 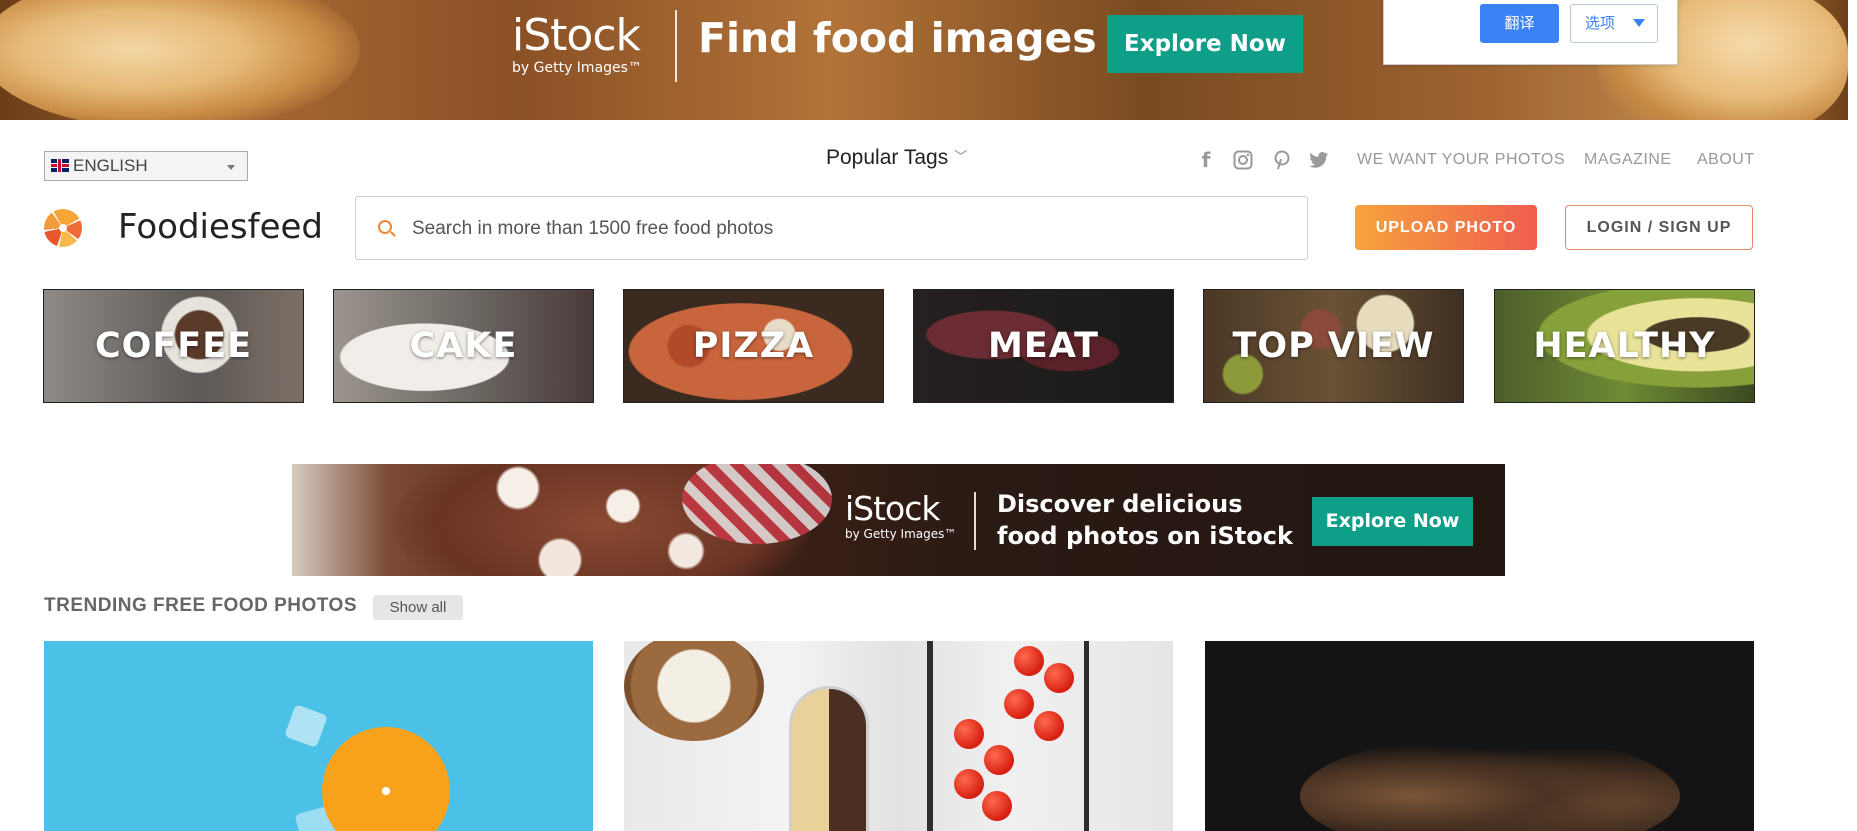 What do you see at coordinates (418, 607) in the screenshot?
I see `show-all-button: Show all` at bounding box center [418, 607].